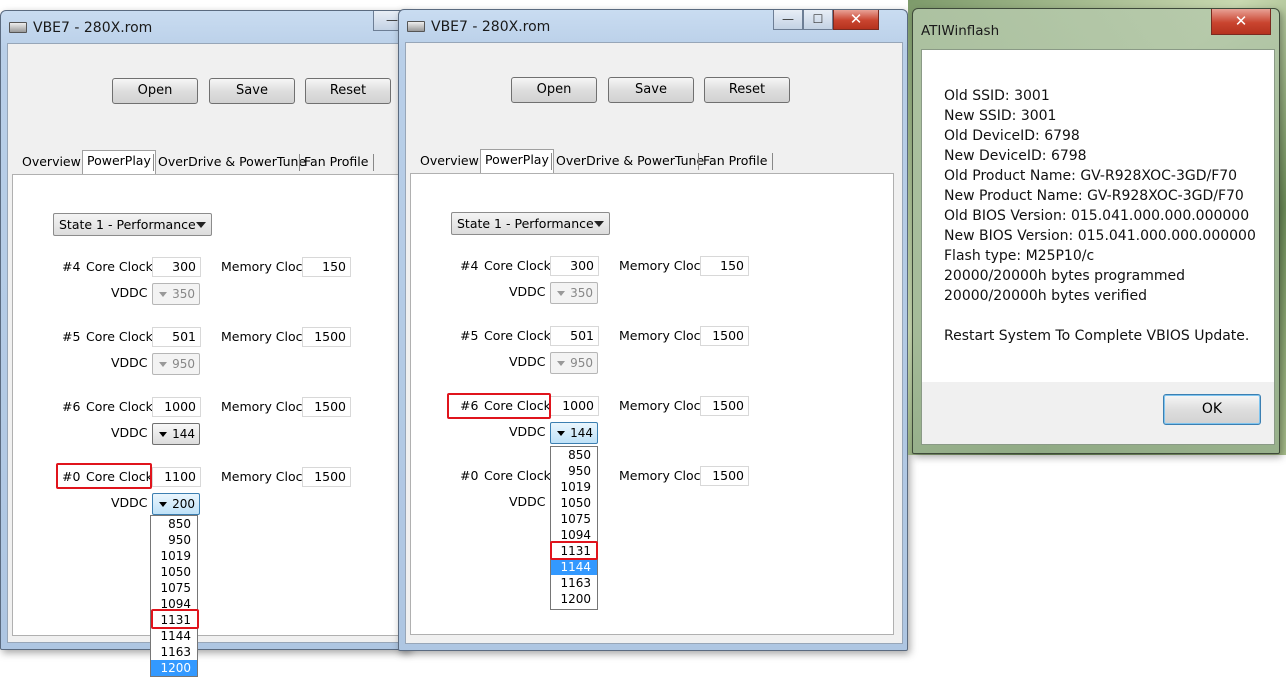  I want to click on flash-info-line: New Product Name: GV-R928XOC-3GD/F70, so click(1094, 196).